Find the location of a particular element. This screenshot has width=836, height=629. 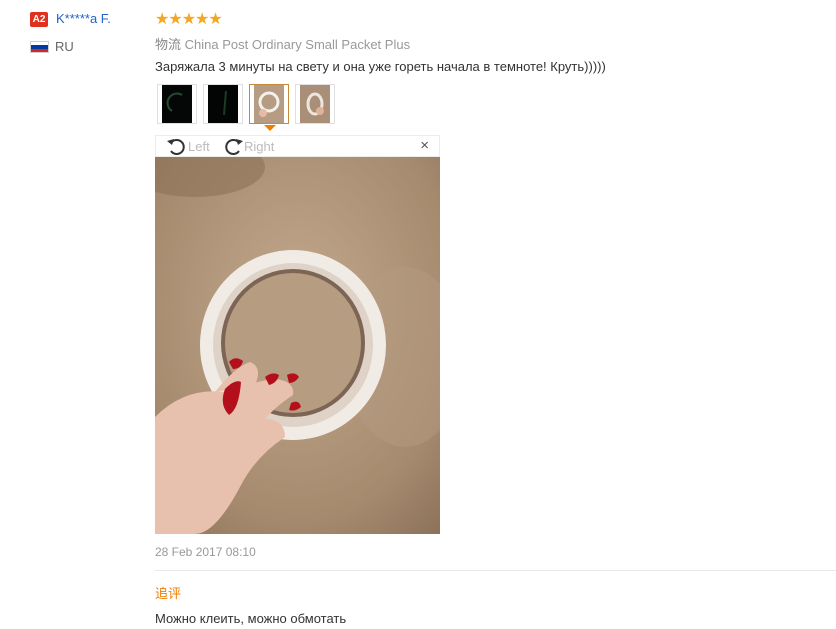

rotate-right-icon is located at coordinates (234, 147).